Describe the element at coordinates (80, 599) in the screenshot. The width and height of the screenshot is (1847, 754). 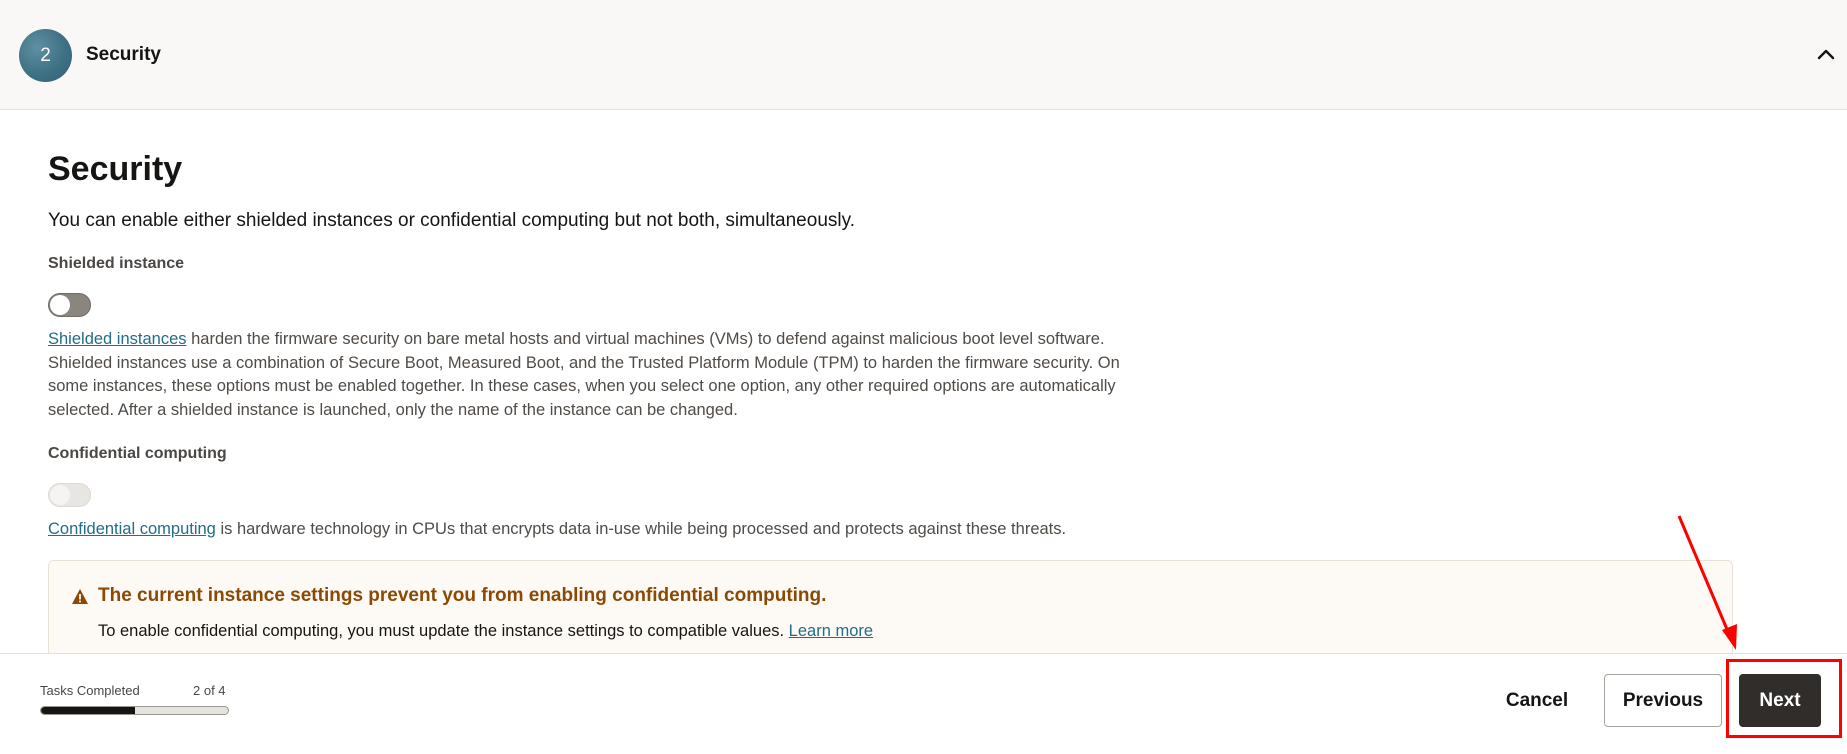
I see `warning-icon` at that location.